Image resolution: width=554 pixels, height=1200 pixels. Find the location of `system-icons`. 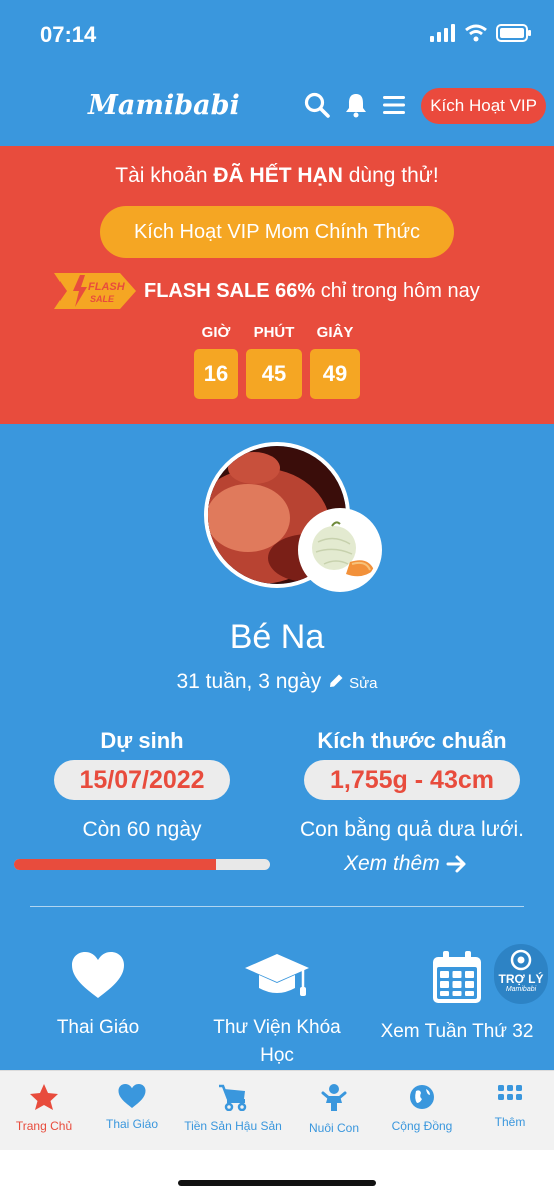

system-icons is located at coordinates (481, 33).